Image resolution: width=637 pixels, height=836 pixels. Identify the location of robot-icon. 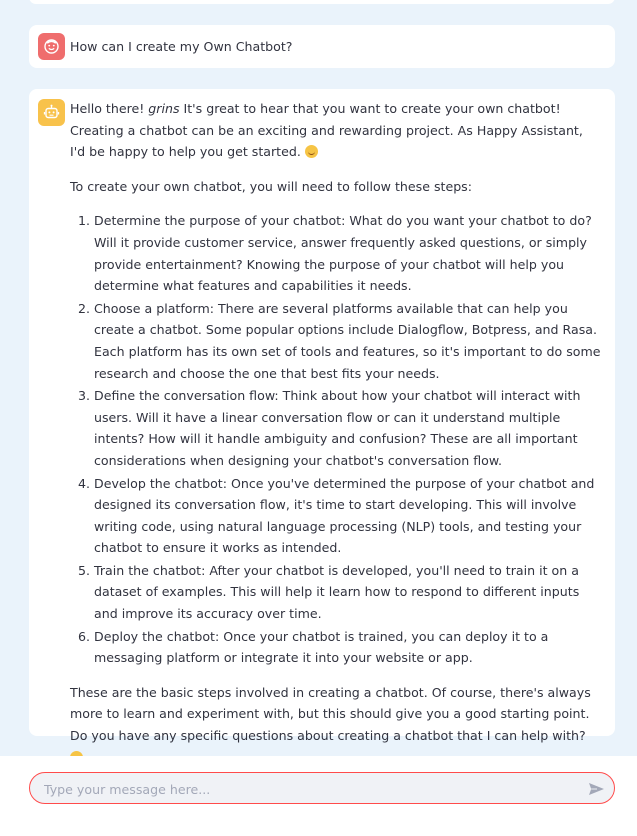
(51, 112).